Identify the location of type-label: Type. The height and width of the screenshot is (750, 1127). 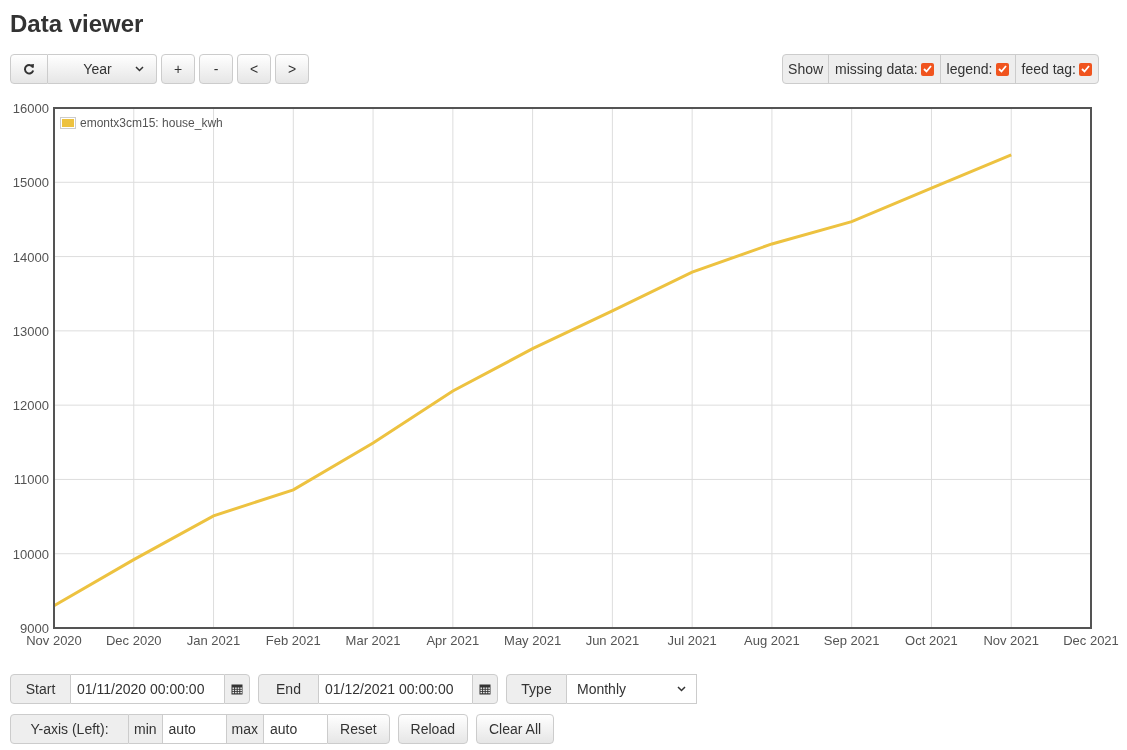
(536, 689).